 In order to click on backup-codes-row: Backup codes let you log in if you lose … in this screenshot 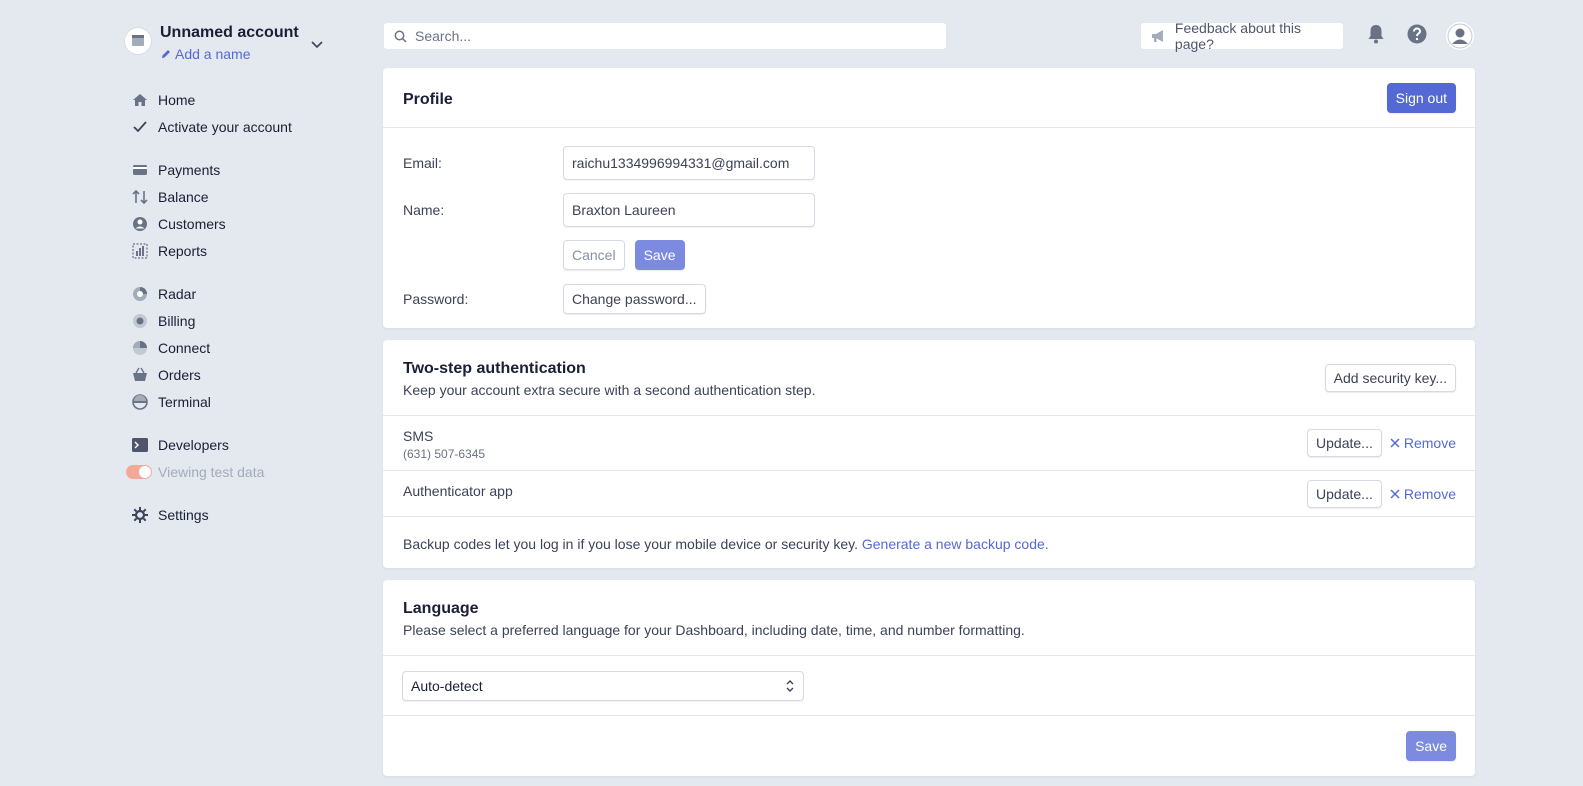, I will do `click(929, 544)`.